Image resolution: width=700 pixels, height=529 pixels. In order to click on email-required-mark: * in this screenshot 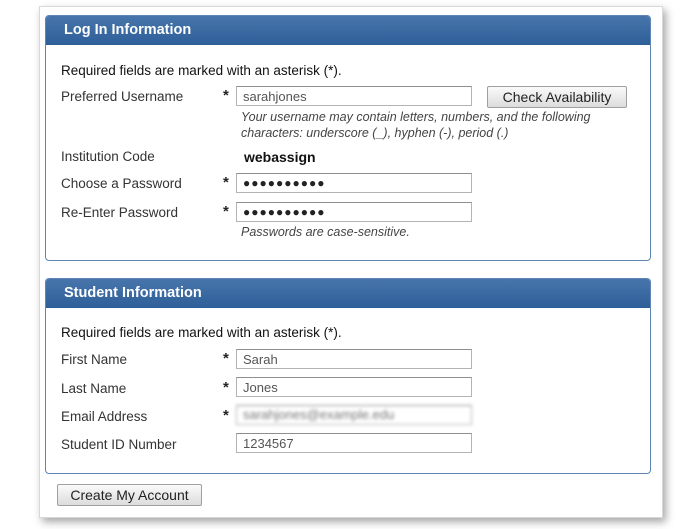, I will do `click(226, 415)`.